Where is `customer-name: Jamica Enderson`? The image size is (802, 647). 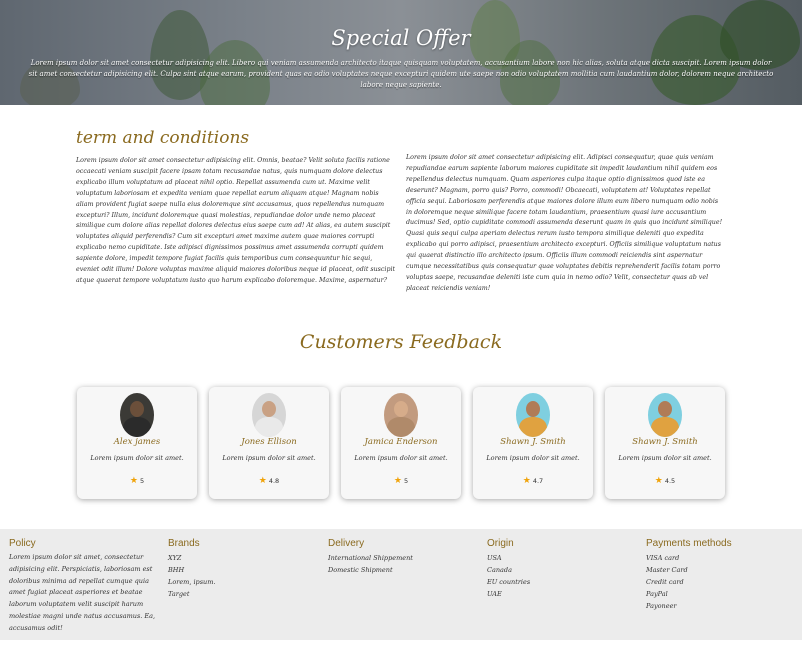
customer-name: Jamica Enderson is located at coordinates (401, 442).